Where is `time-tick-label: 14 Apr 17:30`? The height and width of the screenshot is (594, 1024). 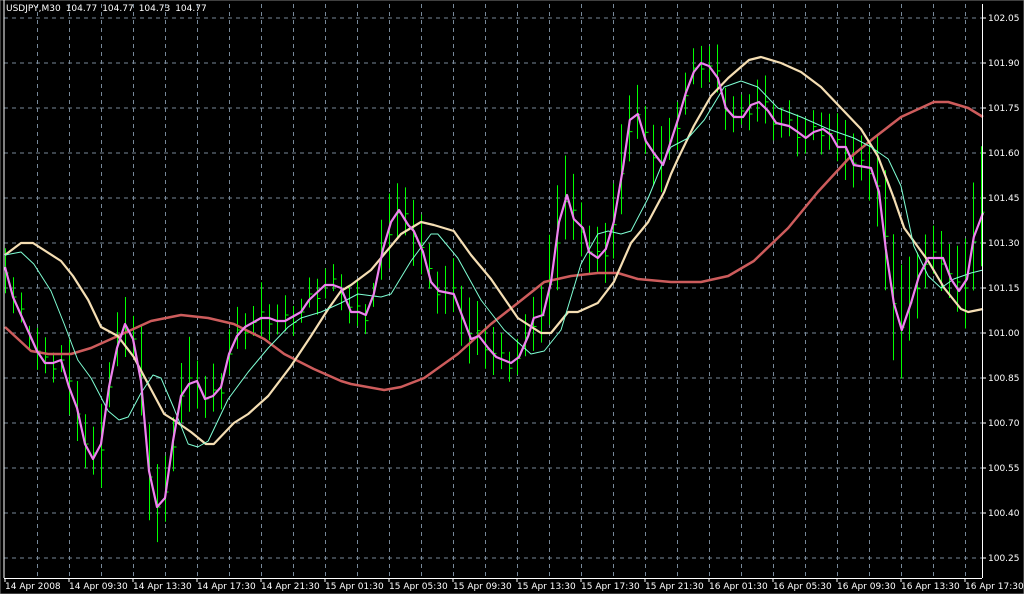 time-tick-label: 14 Apr 17:30 is located at coordinates (226, 587).